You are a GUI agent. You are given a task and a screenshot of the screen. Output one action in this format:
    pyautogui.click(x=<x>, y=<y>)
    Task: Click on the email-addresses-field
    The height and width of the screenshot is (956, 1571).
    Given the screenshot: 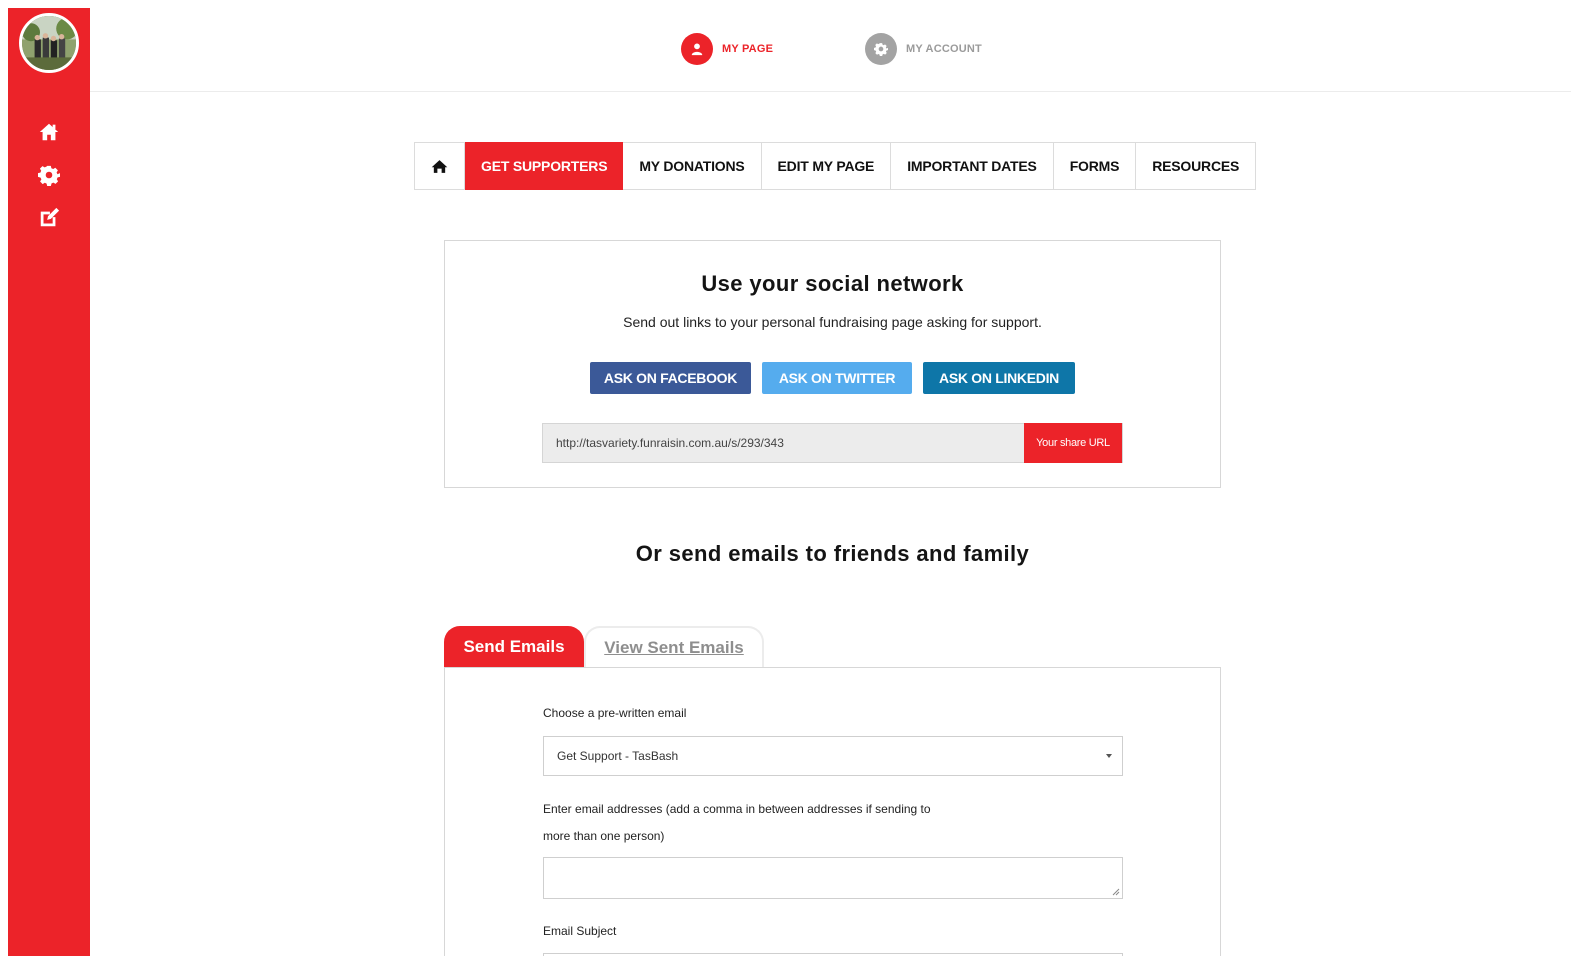 What is the action you would take?
    pyautogui.click(x=833, y=878)
    